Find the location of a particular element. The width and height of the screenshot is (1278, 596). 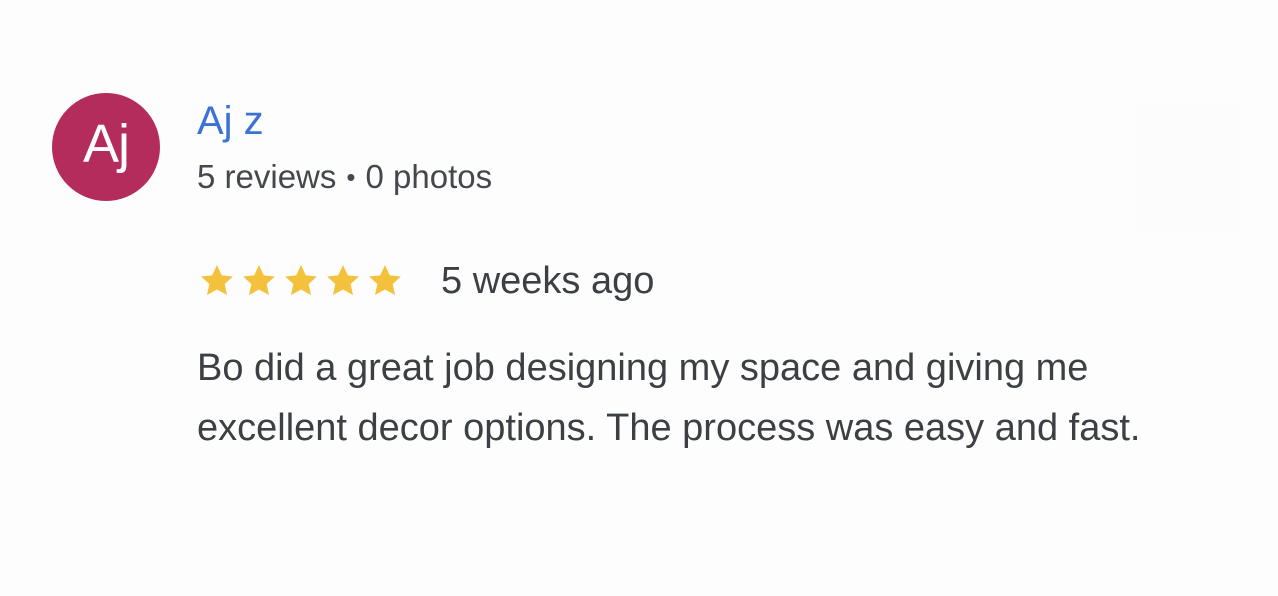

avatar-initials: Aj is located at coordinates (106, 144).